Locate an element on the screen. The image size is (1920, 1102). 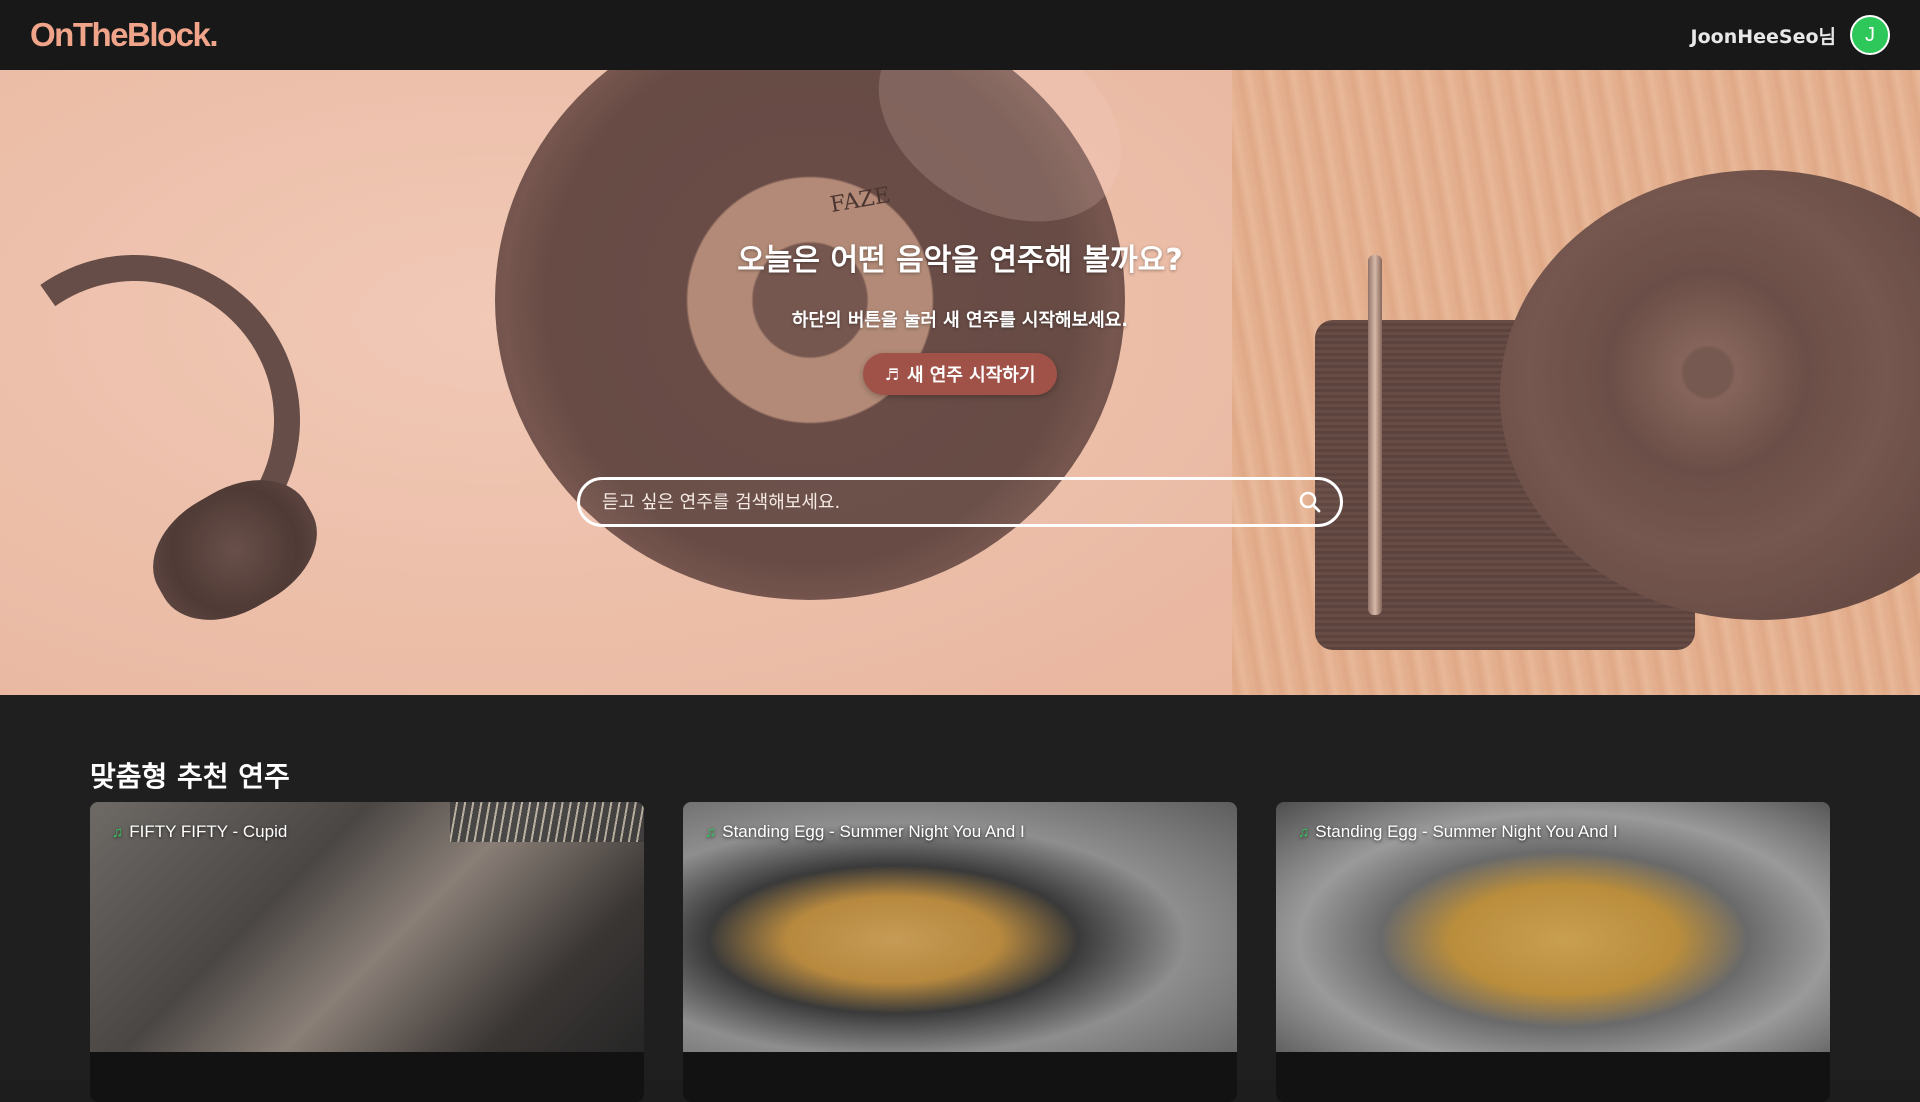
guitar-strings-image is located at coordinates (547, 822).